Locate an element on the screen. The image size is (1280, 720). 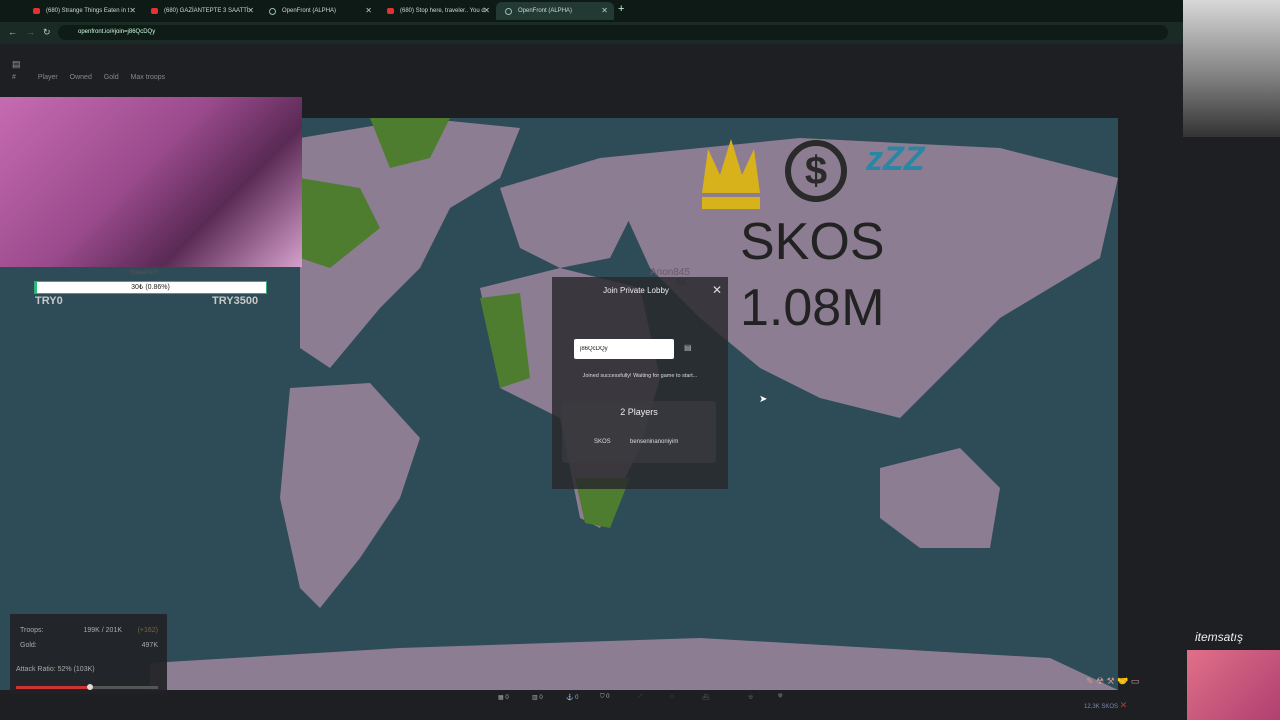
gold-value: 497K is located at coordinates (149, 645).